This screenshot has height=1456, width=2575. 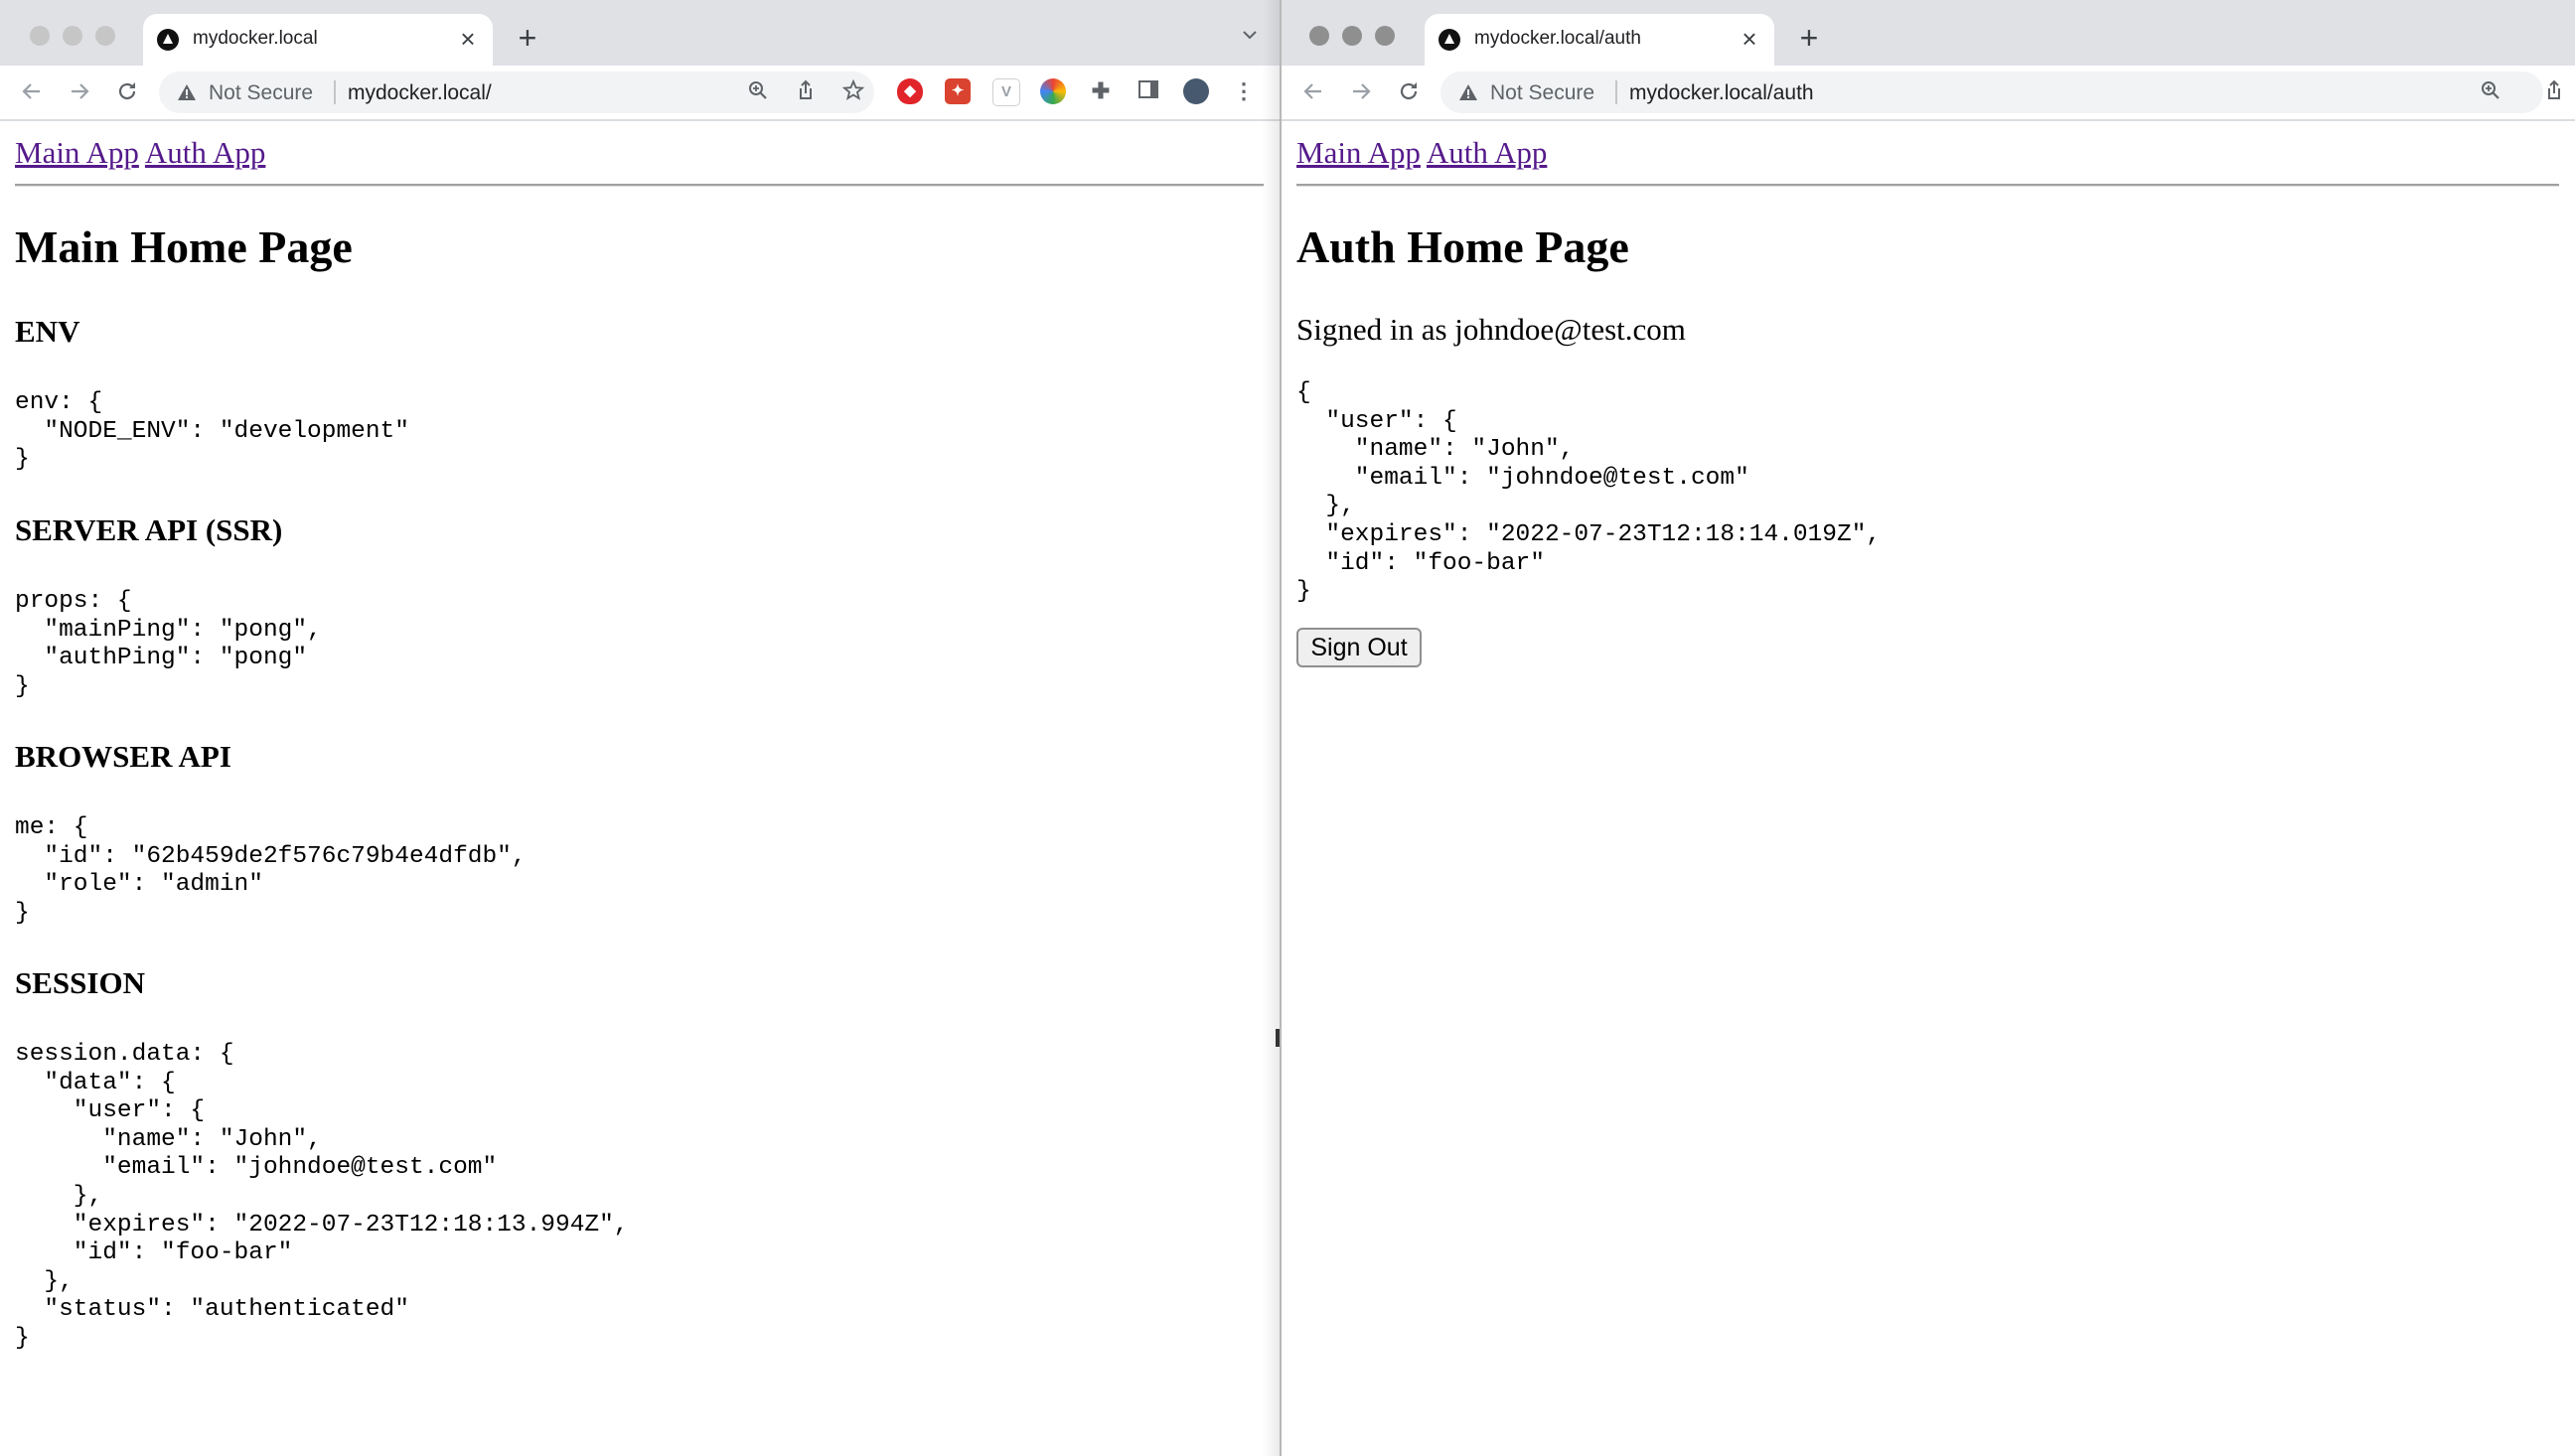 What do you see at coordinates (1250, 38) in the screenshot?
I see `chevron-down-icon` at bounding box center [1250, 38].